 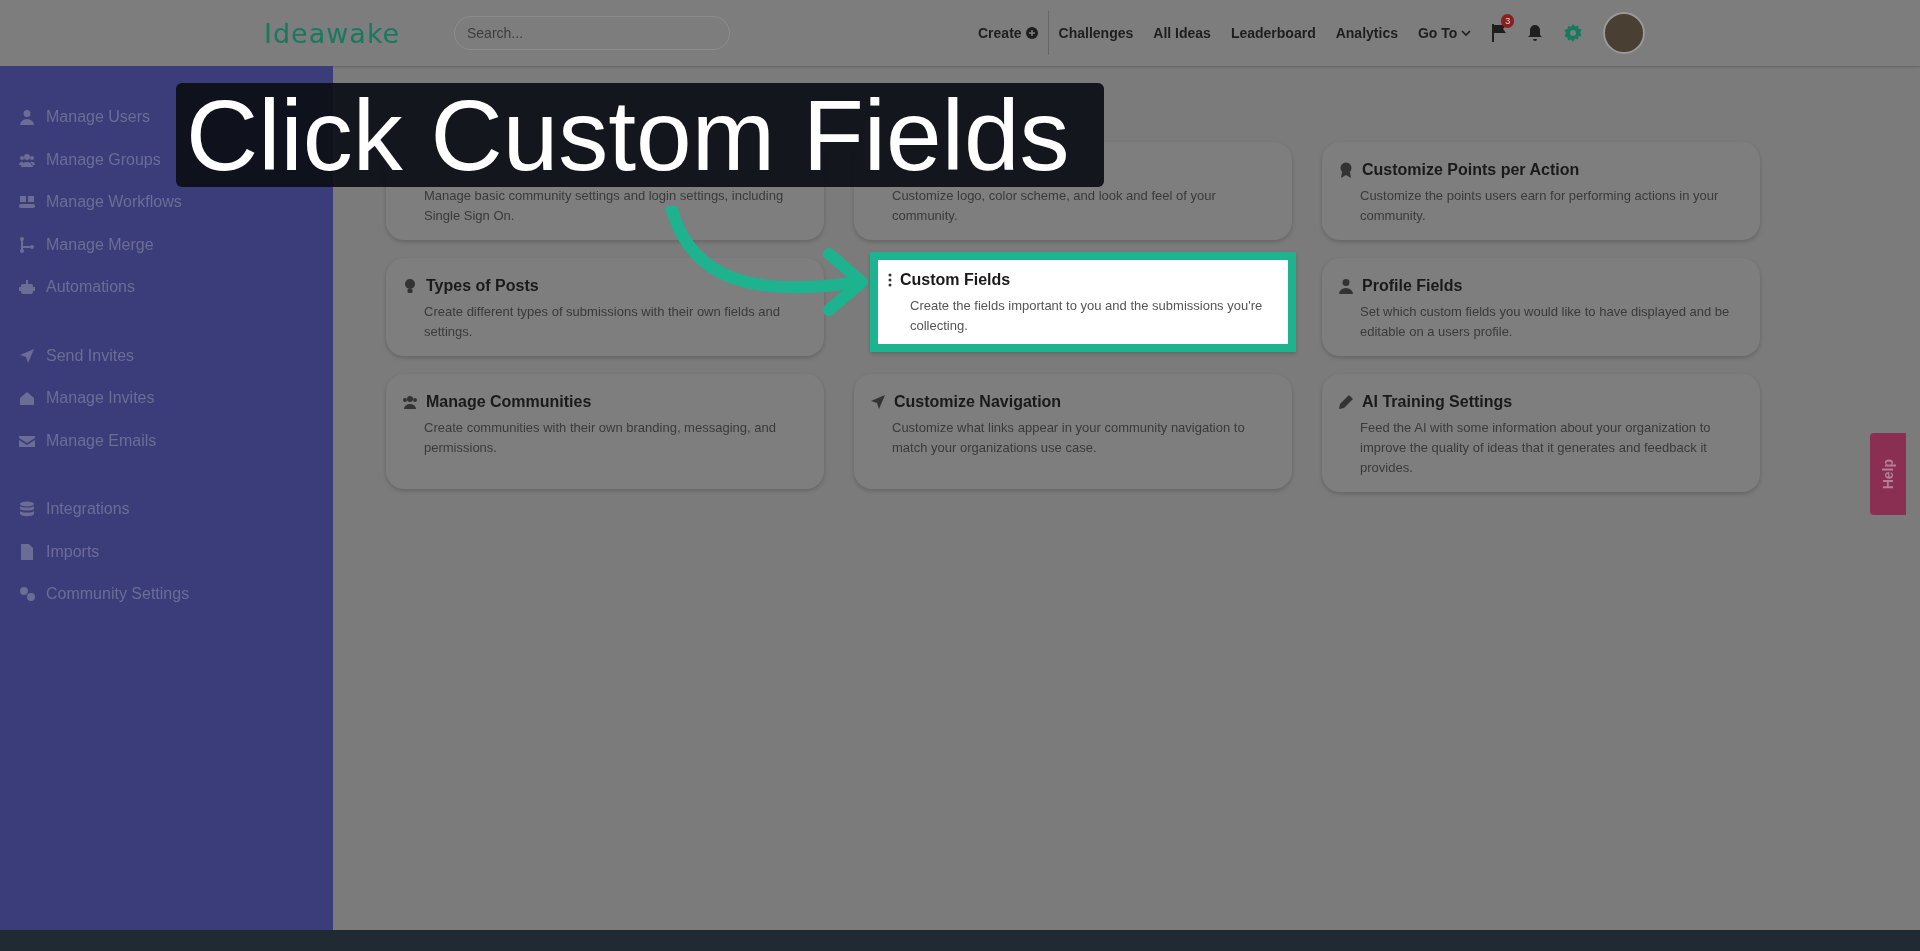 What do you see at coordinates (509, 402) in the screenshot?
I see `card-title: Manage Communities` at bounding box center [509, 402].